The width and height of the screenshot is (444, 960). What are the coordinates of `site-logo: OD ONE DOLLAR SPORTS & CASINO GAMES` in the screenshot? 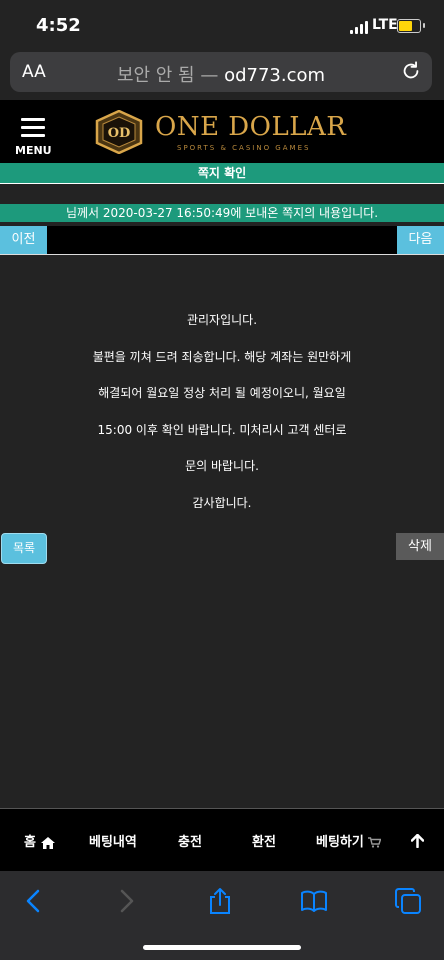 It's located at (224, 132).